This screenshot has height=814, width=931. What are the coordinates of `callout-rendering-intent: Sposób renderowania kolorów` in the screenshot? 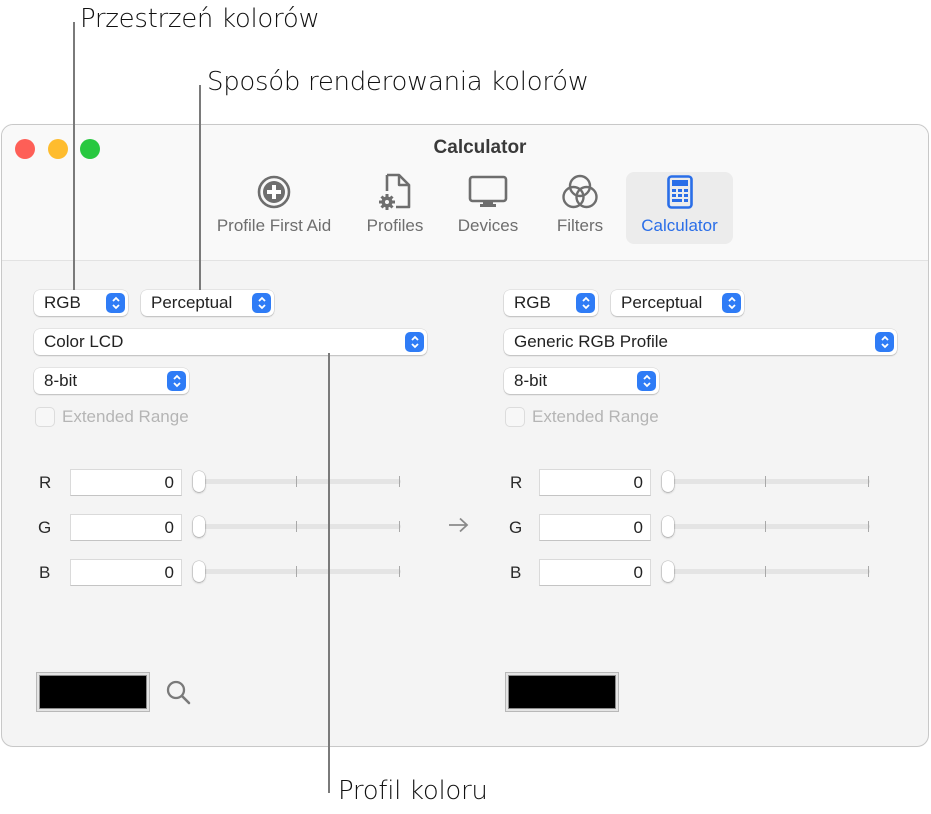 It's located at (398, 82).